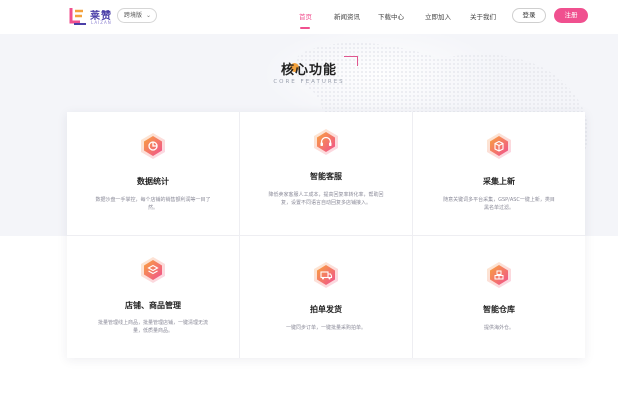 The height and width of the screenshot is (399, 618). What do you see at coordinates (309, 82) in the screenshot?
I see `section-subtitle: CORE FEATURES` at bounding box center [309, 82].